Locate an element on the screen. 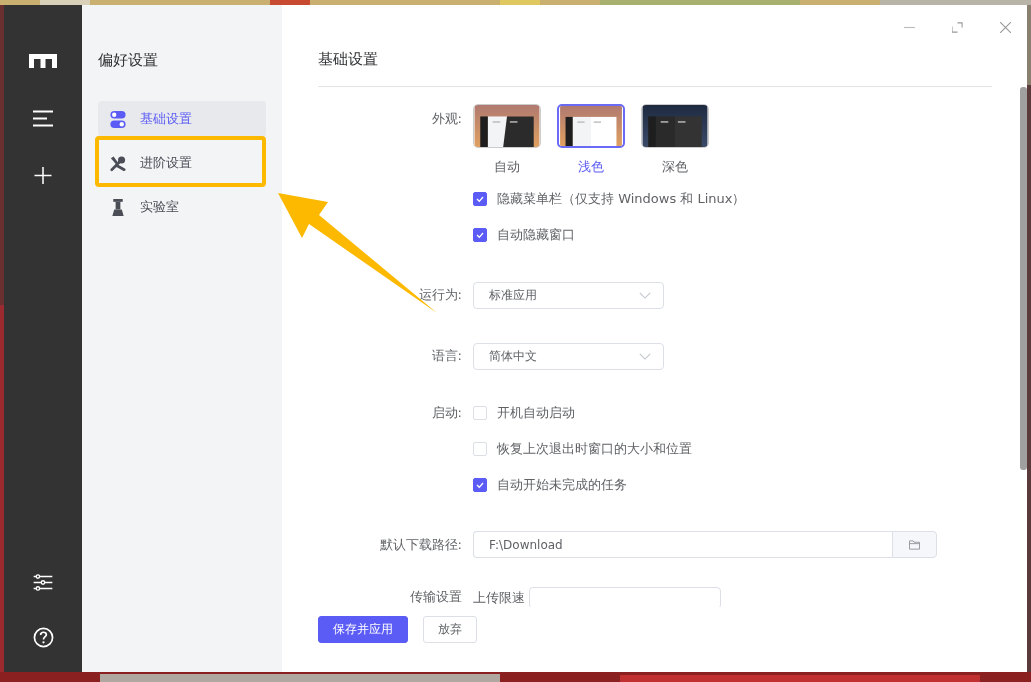  panel-title: 偏好设置 is located at coordinates (128, 61).